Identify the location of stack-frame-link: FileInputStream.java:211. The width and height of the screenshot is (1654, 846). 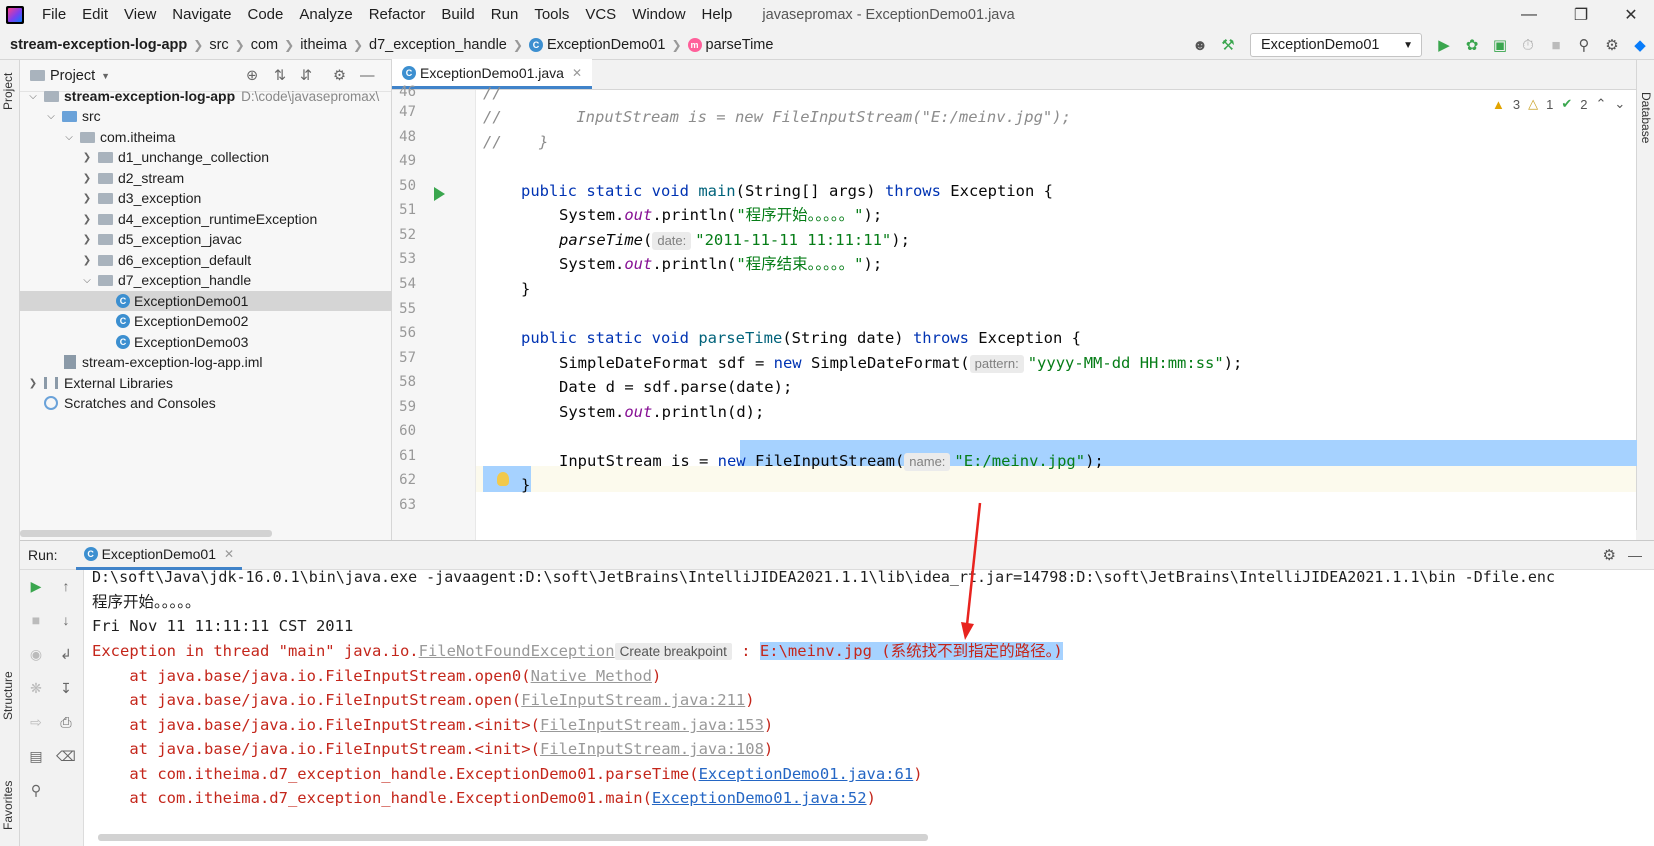
(633, 700).